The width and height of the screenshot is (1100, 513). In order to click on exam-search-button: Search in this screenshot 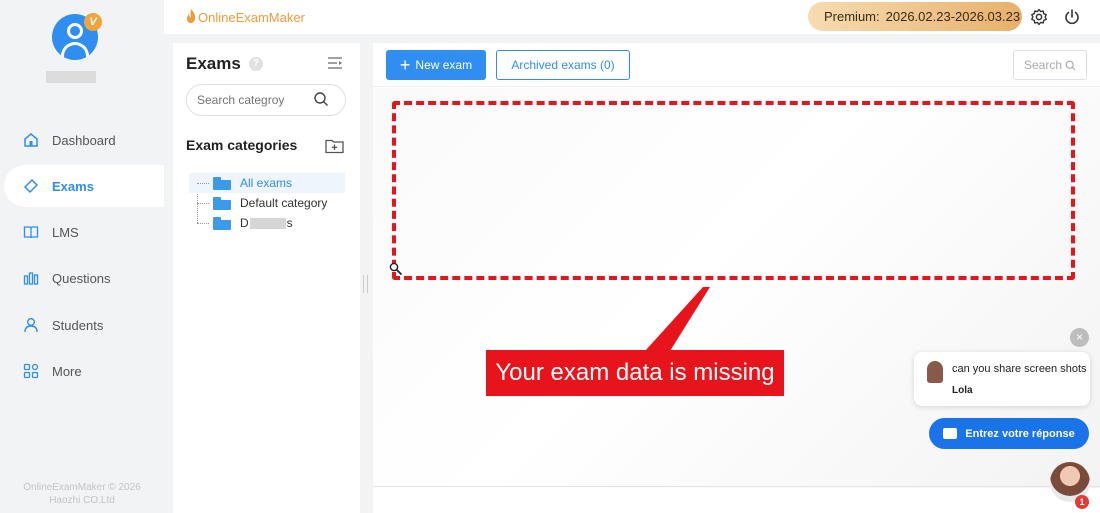, I will do `click(1050, 65)`.